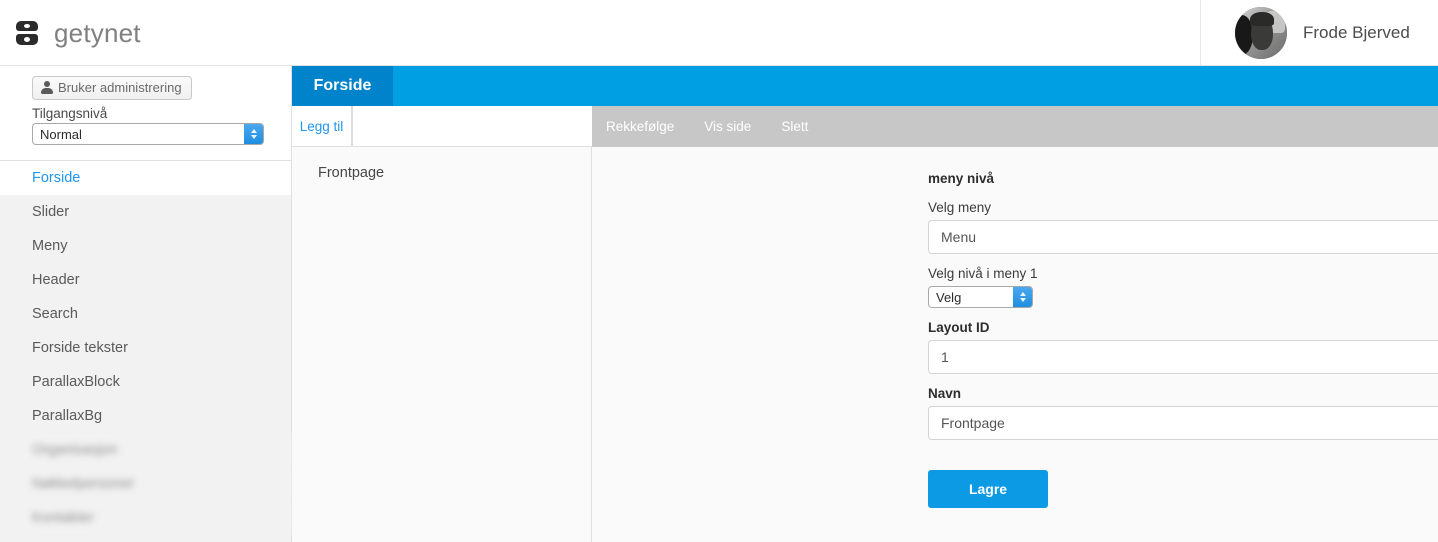  Describe the element at coordinates (145, 484) in the screenshot. I see `sidebar-item-nokkelpersoner: Nøkkelpersoner` at that location.